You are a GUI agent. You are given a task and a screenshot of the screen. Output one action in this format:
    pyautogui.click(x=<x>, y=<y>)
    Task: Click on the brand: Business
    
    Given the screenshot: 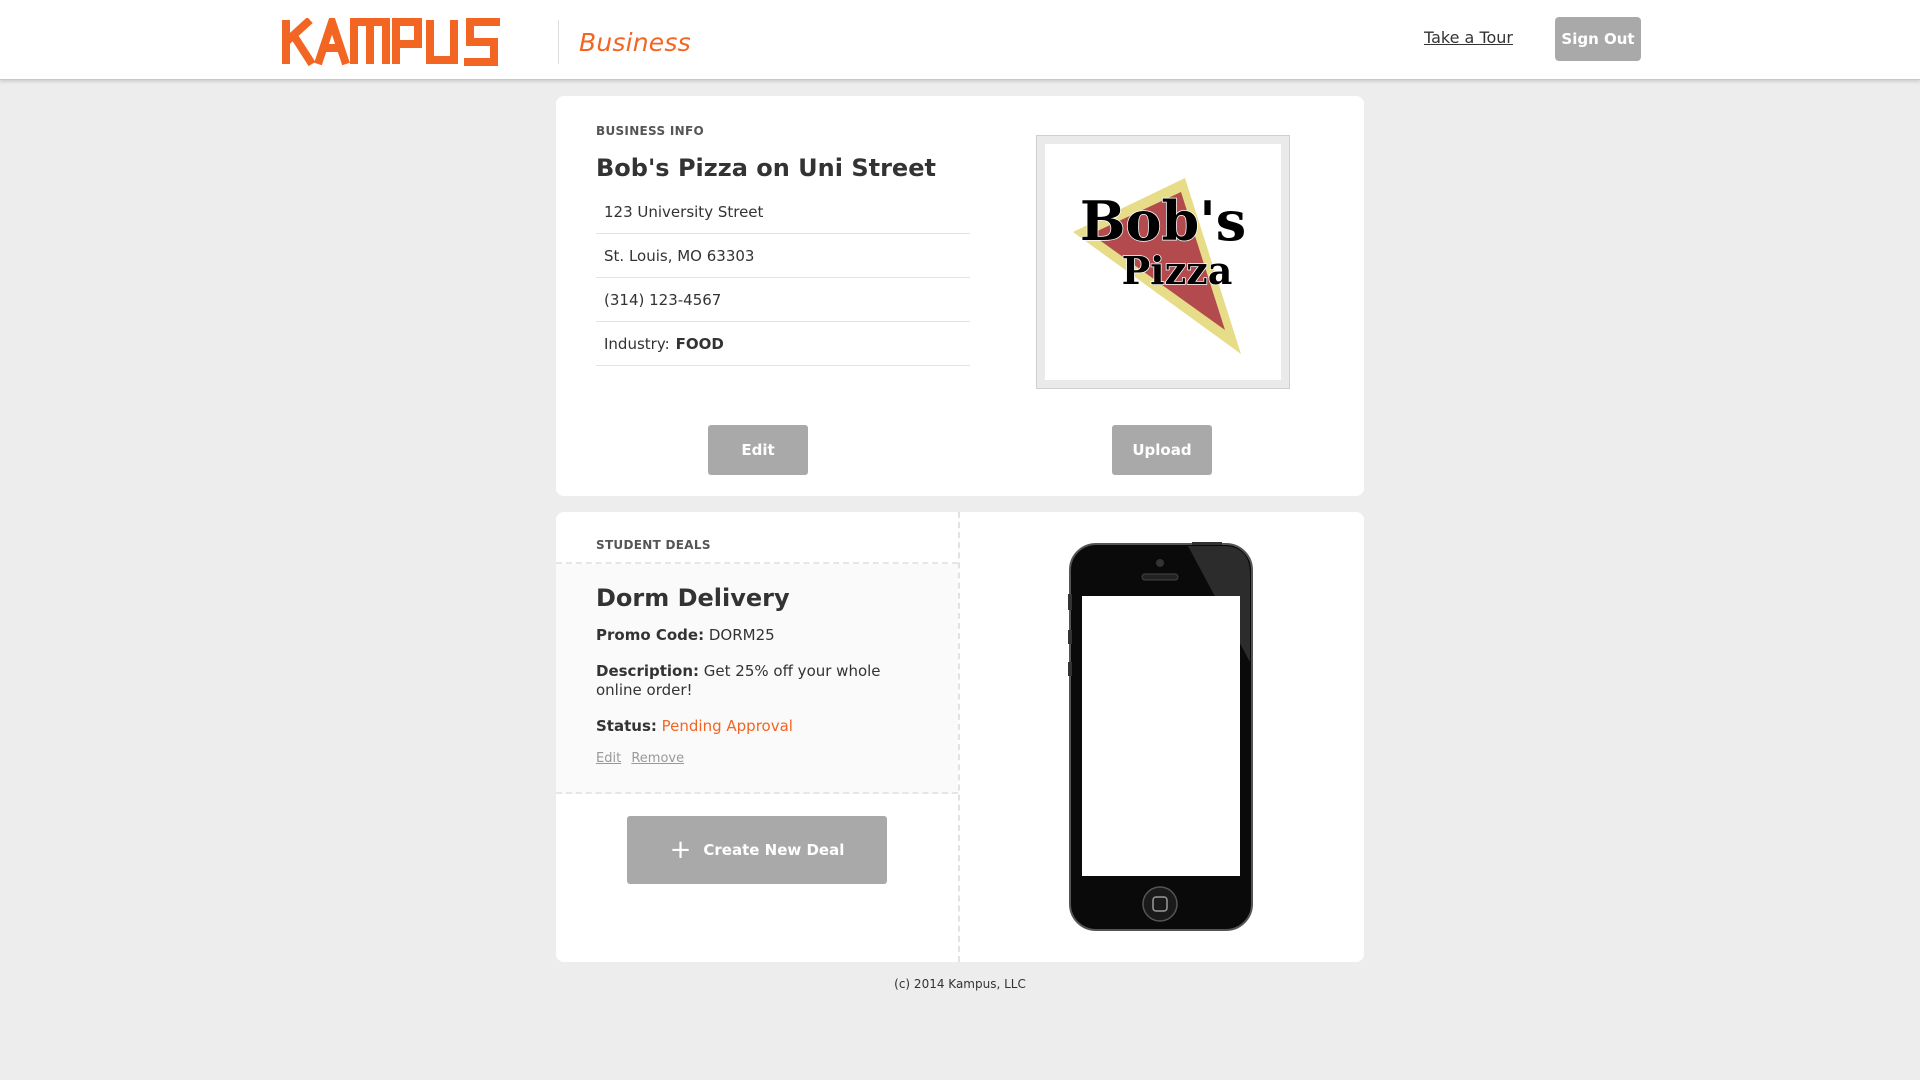 What is the action you would take?
    pyautogui.click(x=485, y=42)
    